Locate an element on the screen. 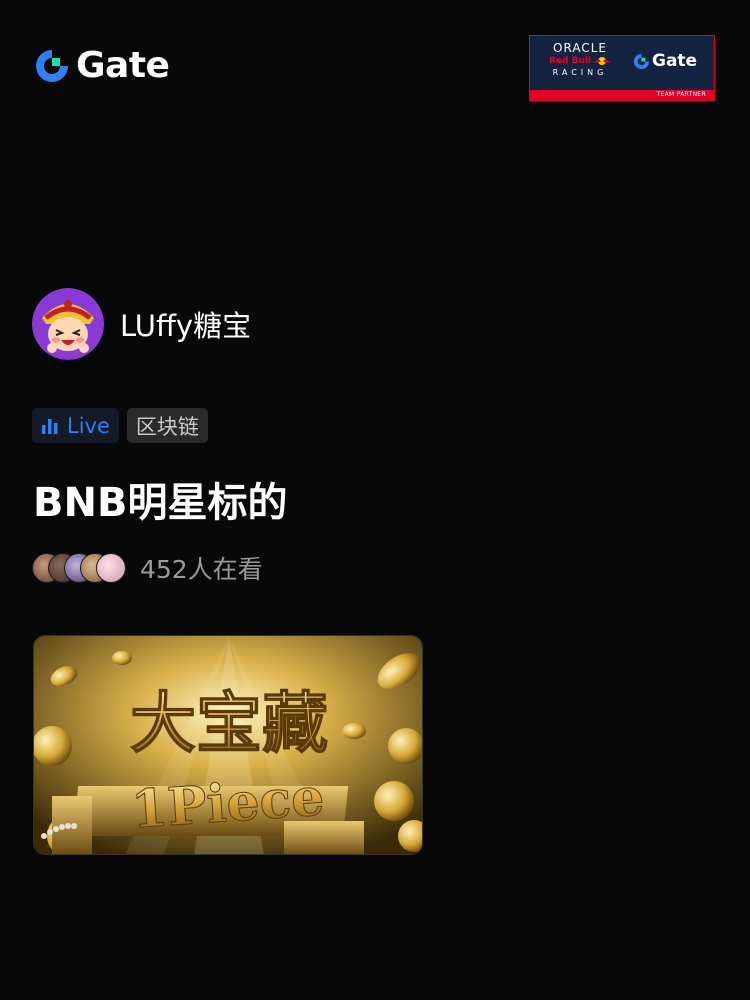 This screenshot has width=750, height=1000. cartoon-avatar-icon is located at coordinates (68, 324).